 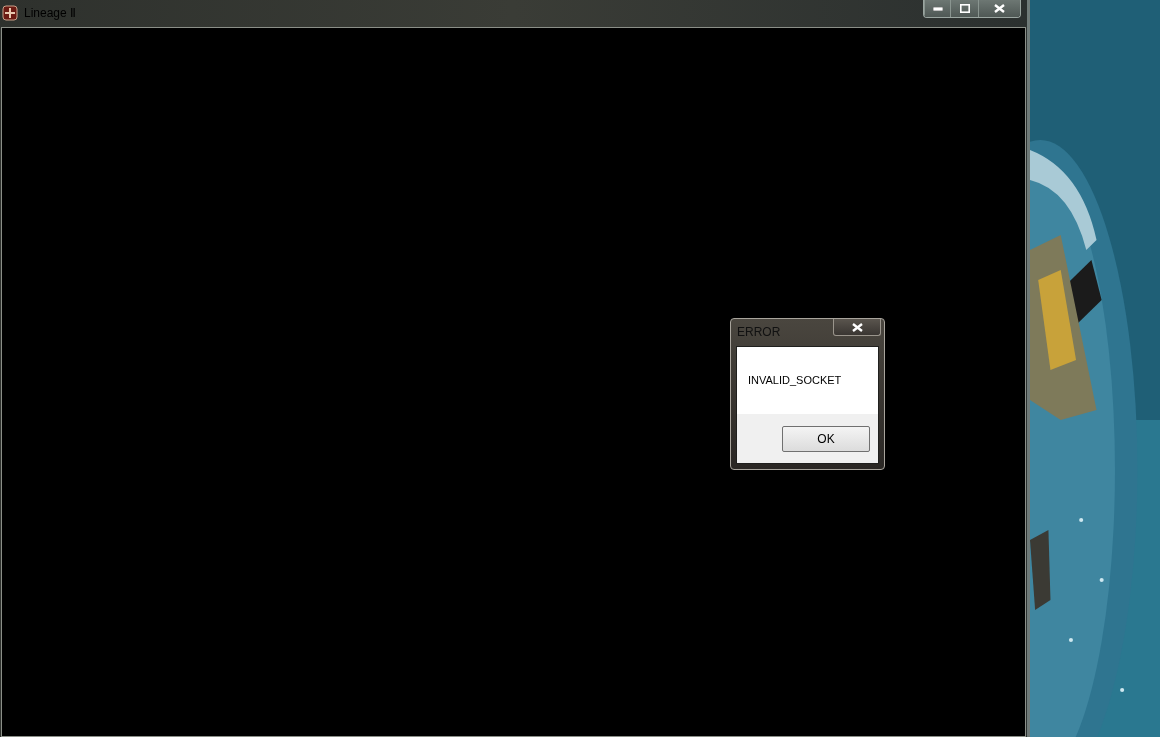 I want to click on ok-button: OK, so click(x=826, y=439).